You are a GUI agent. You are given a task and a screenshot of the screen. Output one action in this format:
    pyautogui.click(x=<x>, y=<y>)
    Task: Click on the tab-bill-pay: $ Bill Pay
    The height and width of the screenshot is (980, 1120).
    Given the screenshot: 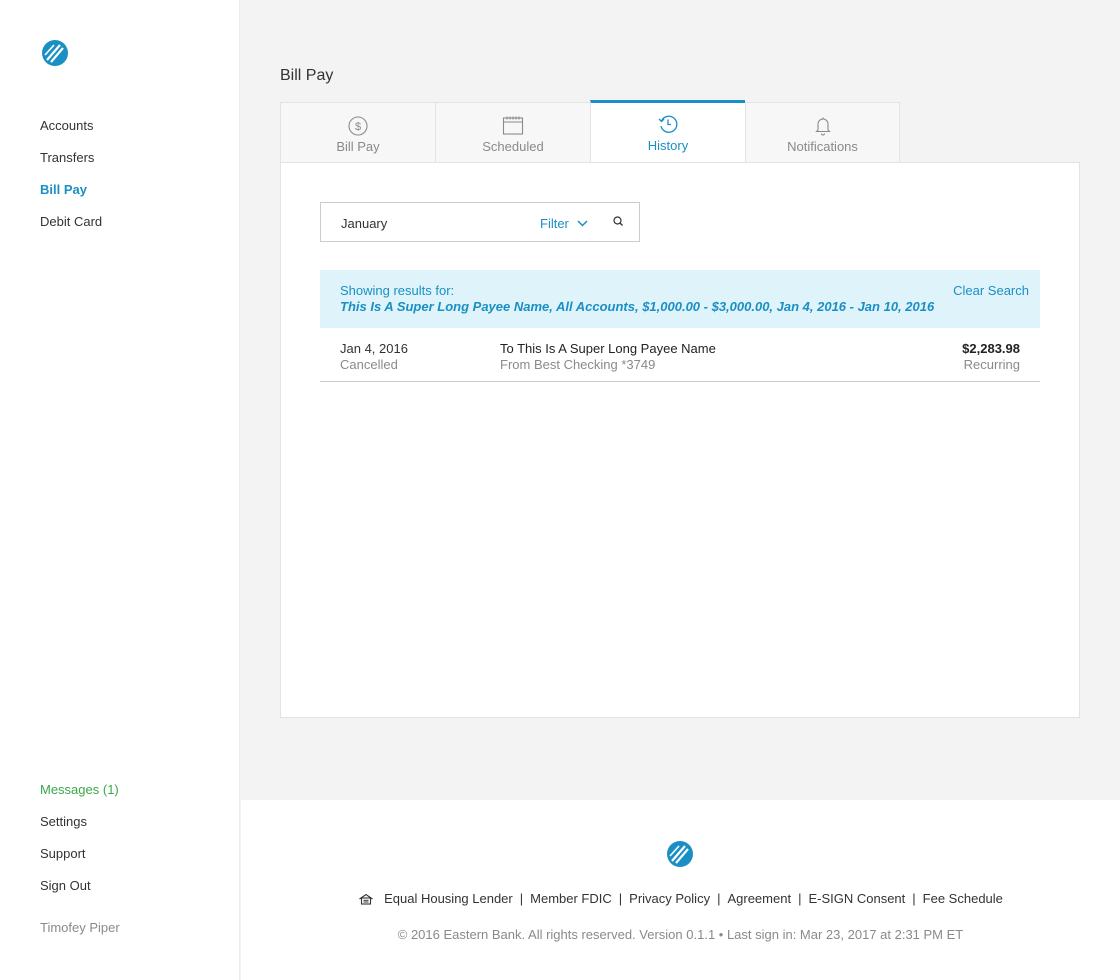 What is the action you would take?
    pyautogui.click(x=357, y=132)
    